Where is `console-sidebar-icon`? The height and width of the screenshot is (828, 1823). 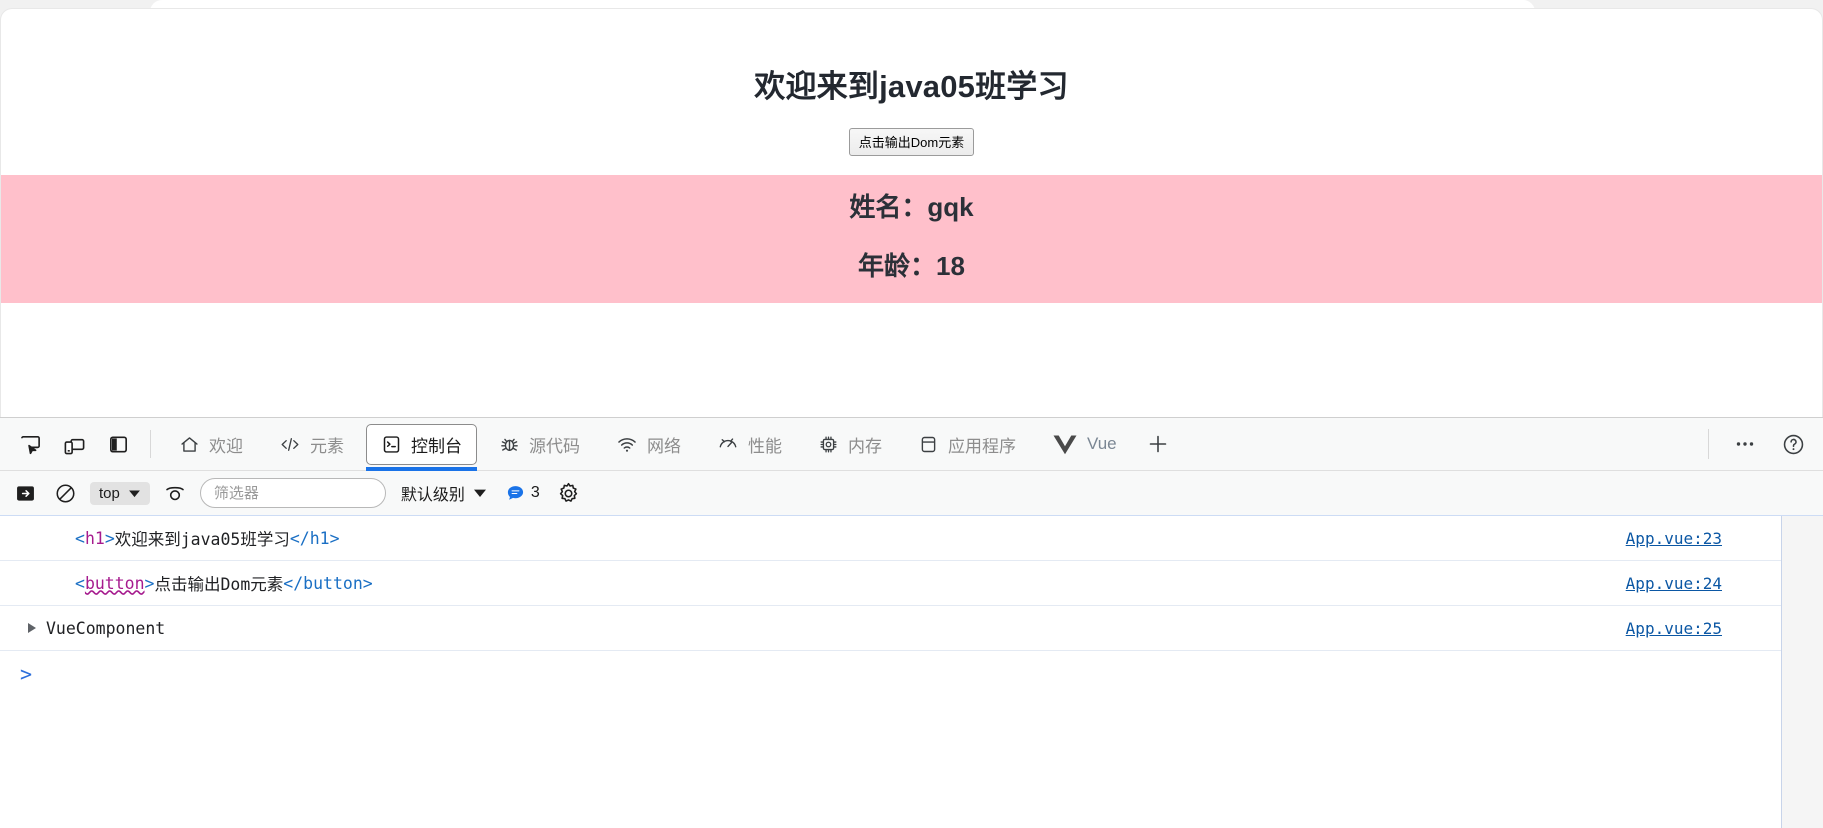
console-sidebar-icon is located at coordinates (25, 493).